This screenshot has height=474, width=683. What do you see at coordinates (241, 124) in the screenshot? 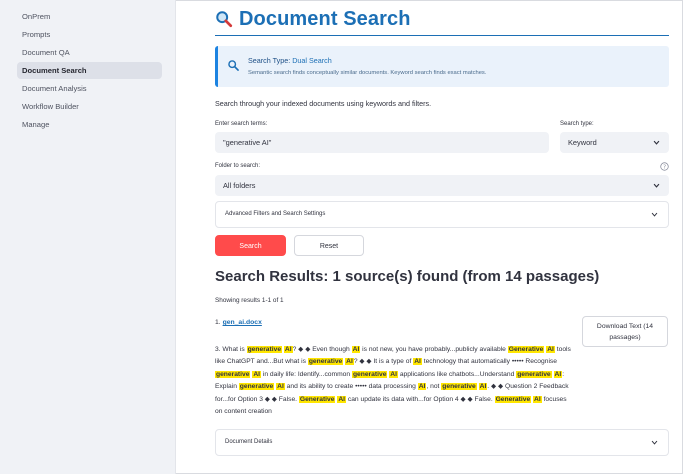
I see `search-terms-label: Enter search terms:` at bounding box center [241, 124].